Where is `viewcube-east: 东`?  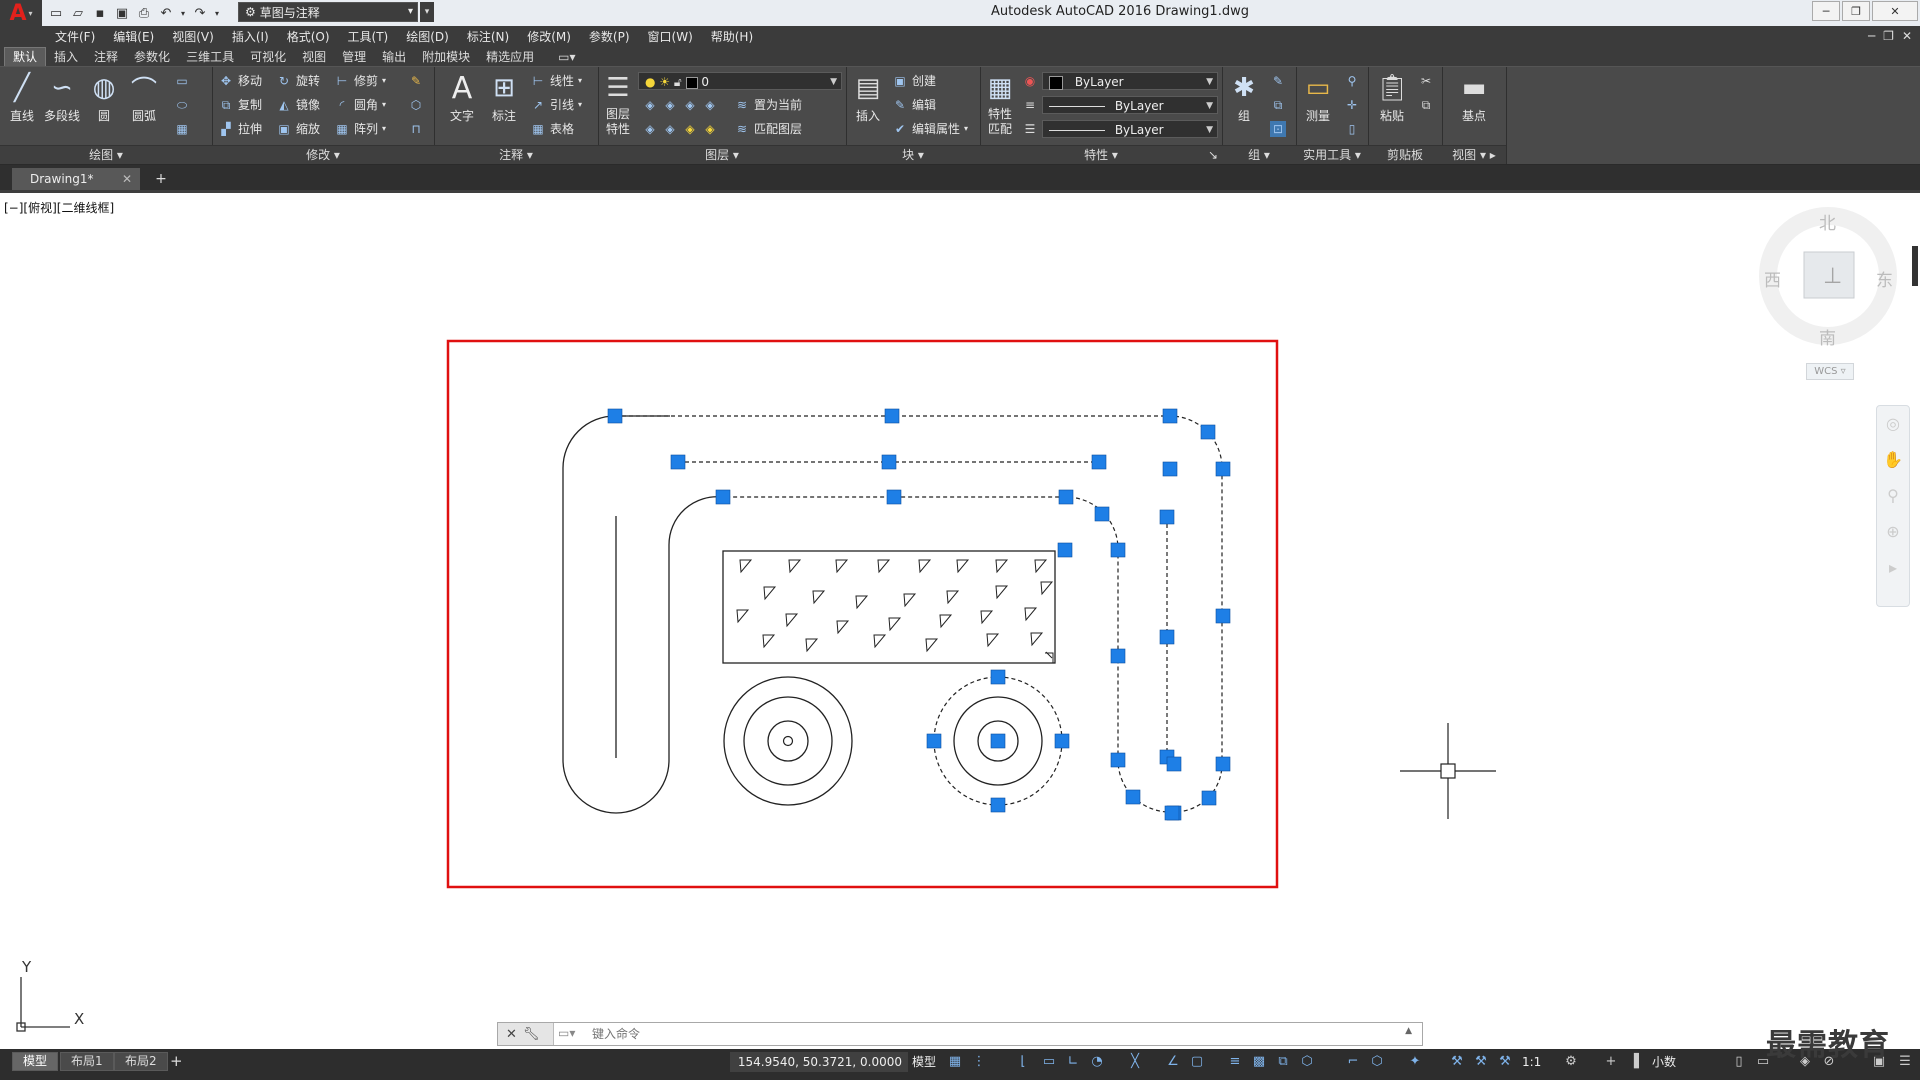
viewcube-east: 东 is located at coordinates (1884, 278).